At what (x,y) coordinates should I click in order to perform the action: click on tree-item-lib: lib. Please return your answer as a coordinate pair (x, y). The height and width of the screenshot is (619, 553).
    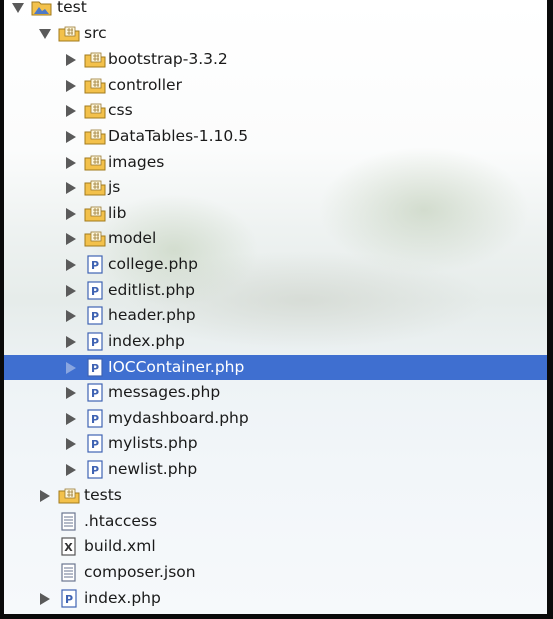
    Looking at the image, I should click on (275, 213).